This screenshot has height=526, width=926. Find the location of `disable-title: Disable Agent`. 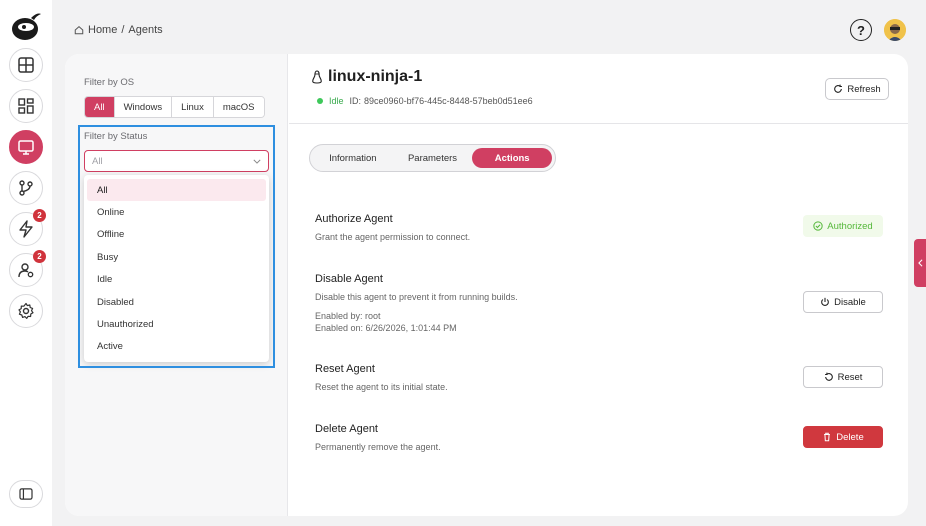

disable-title: Disable Agent is located at coordinates (349, 279).